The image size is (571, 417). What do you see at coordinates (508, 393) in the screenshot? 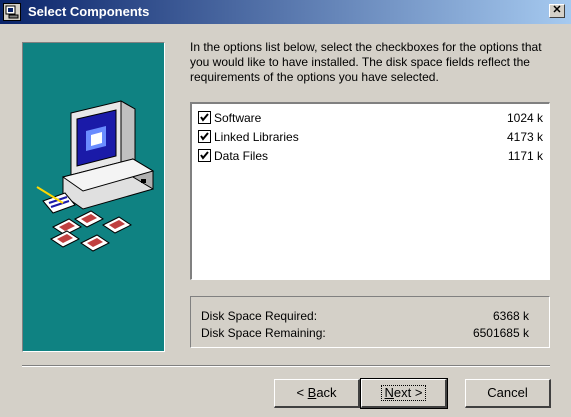
I see `cancel-button: Cancel` at bounding box center [508, 393].